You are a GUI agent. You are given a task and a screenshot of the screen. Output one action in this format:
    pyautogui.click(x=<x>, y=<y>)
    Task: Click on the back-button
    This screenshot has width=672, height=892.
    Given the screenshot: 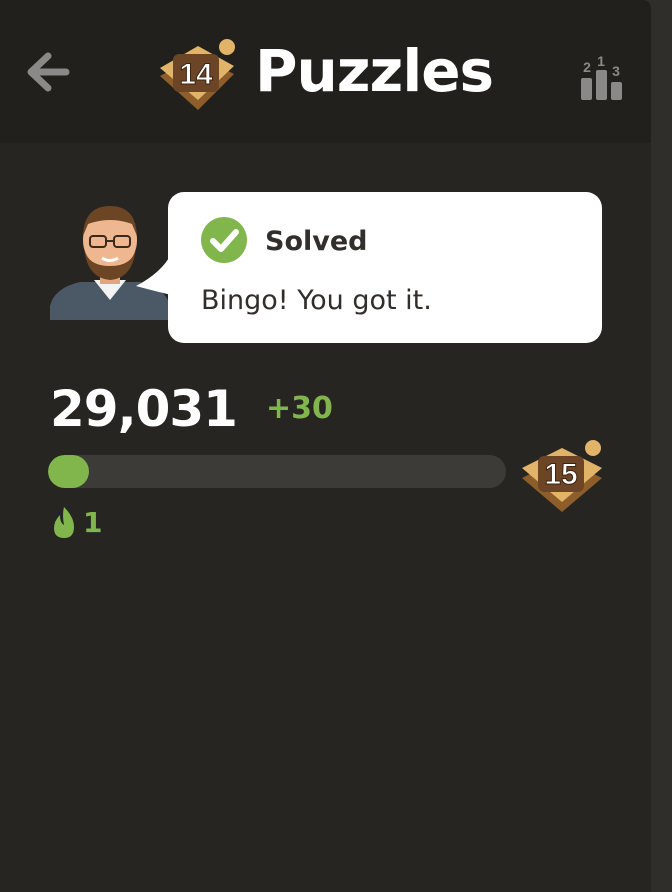 What is the action you would take?
    pyautogui.click(x=48, y=72)
    